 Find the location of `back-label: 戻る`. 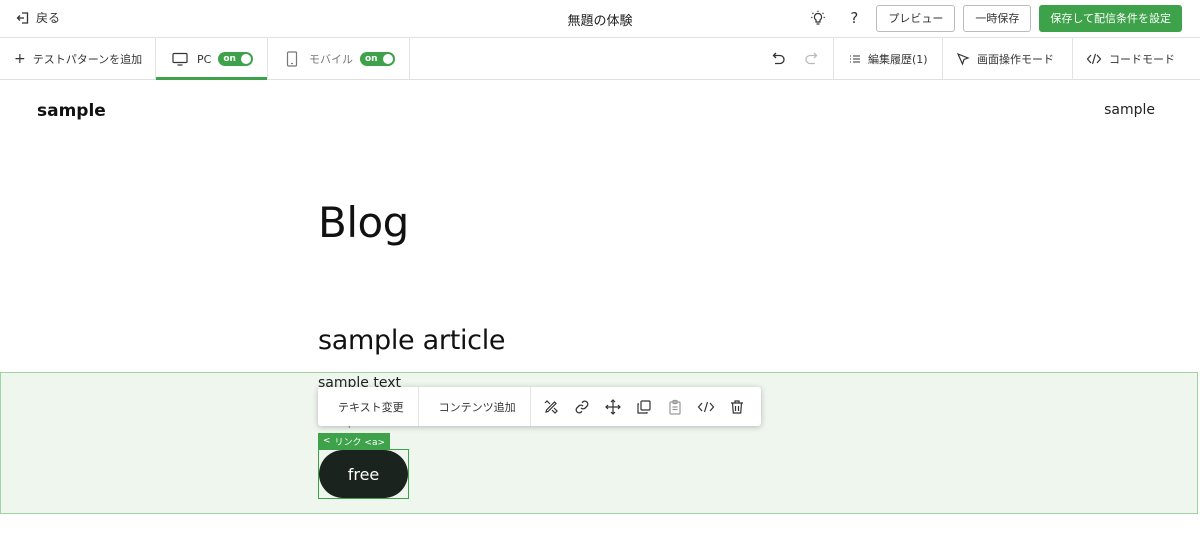

back-label: 戻る is located at coordinates (48, 18).